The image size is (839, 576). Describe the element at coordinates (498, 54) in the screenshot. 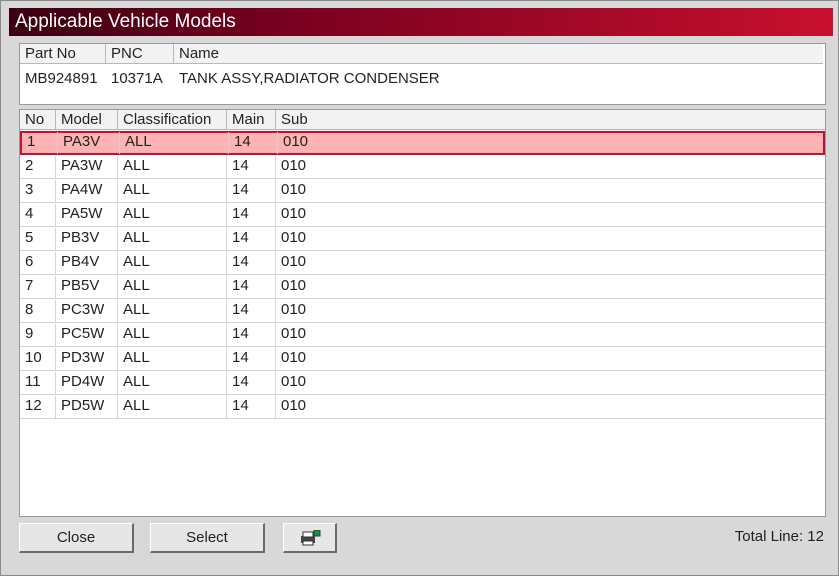

I see `name-header: Name` at that location.